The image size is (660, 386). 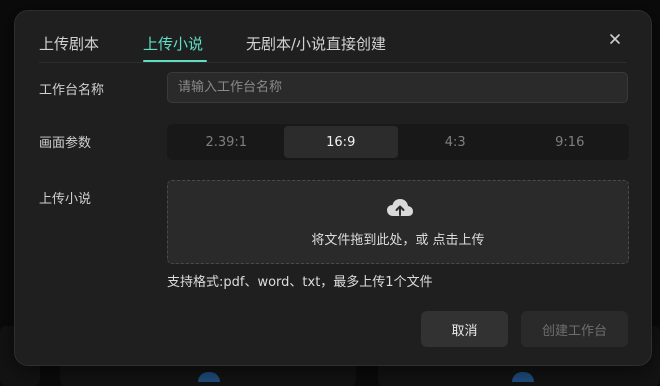 What do you see at coordinates (574, 329) in the screenshot?
I see `create-workbench-button: 创建工作台` at bounding box center [574, 329].